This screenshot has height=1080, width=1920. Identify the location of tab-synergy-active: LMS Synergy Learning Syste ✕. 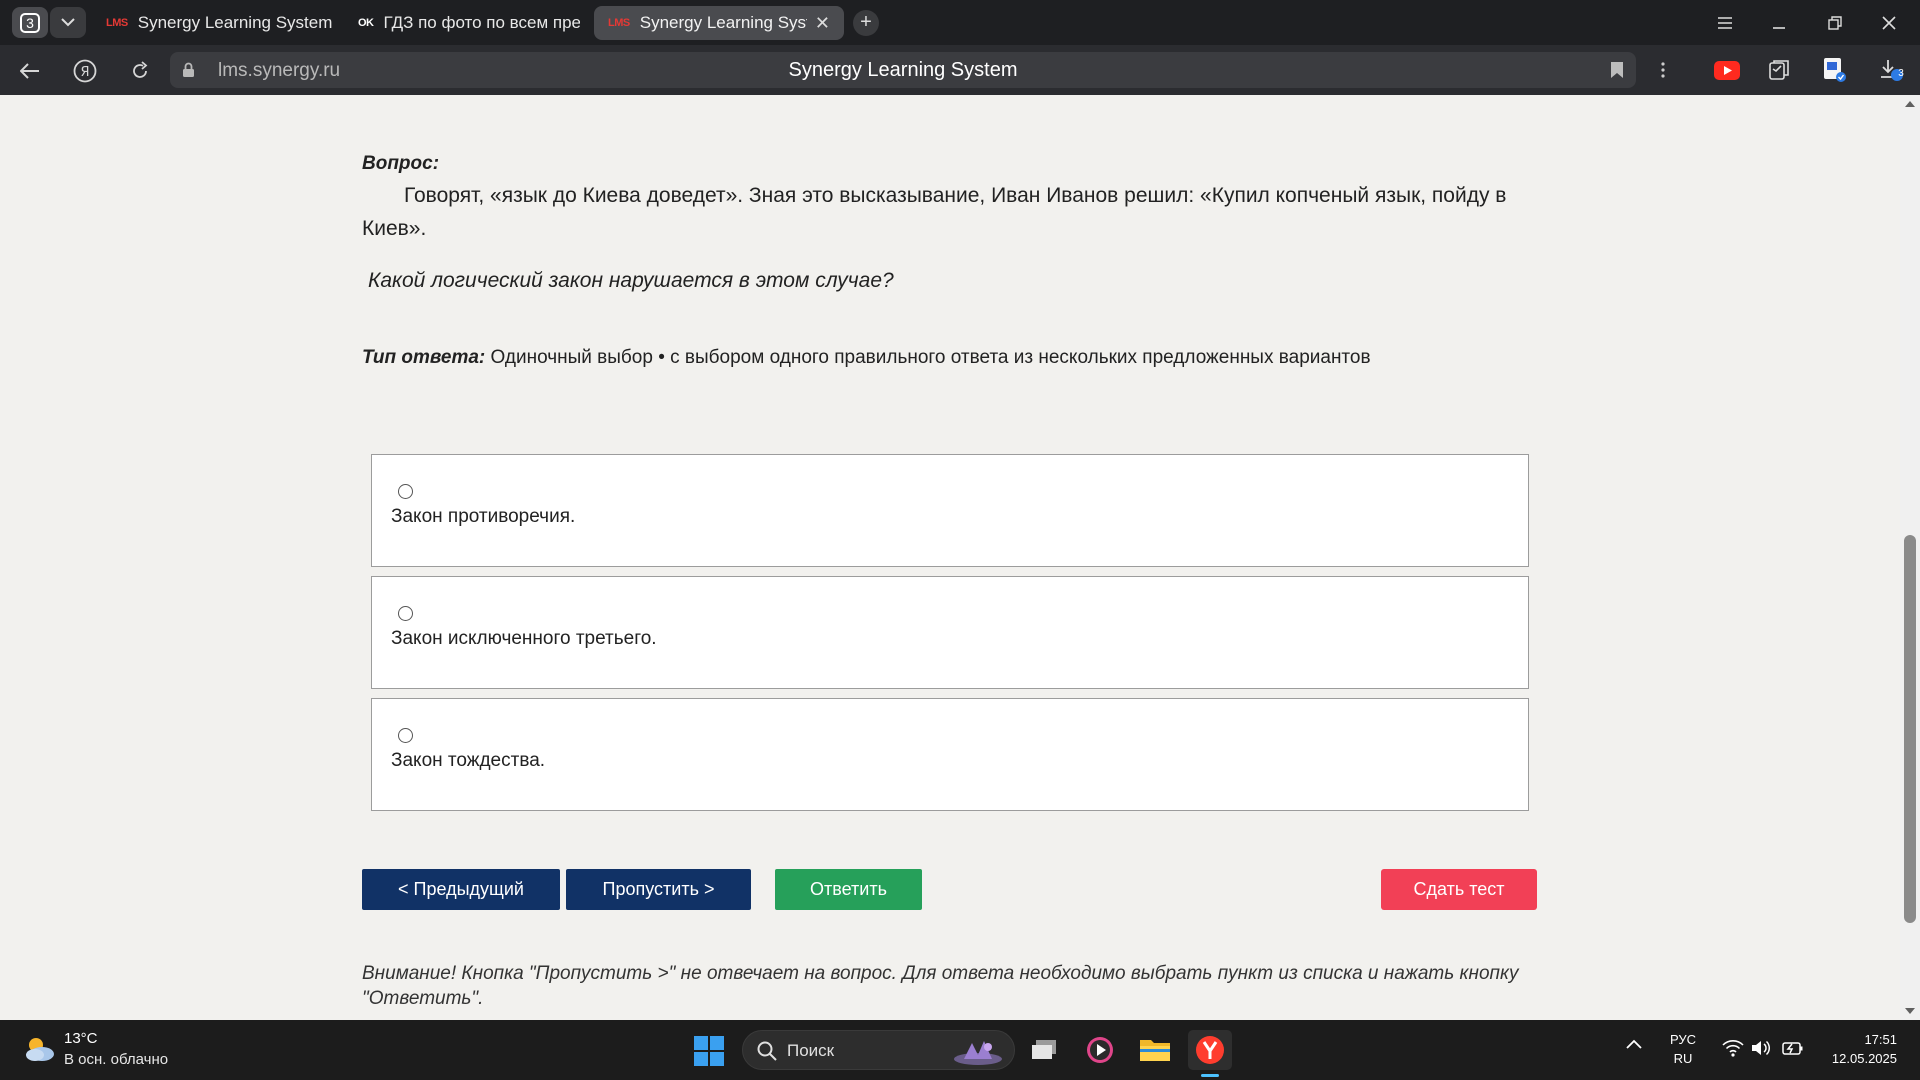
(719, 23).